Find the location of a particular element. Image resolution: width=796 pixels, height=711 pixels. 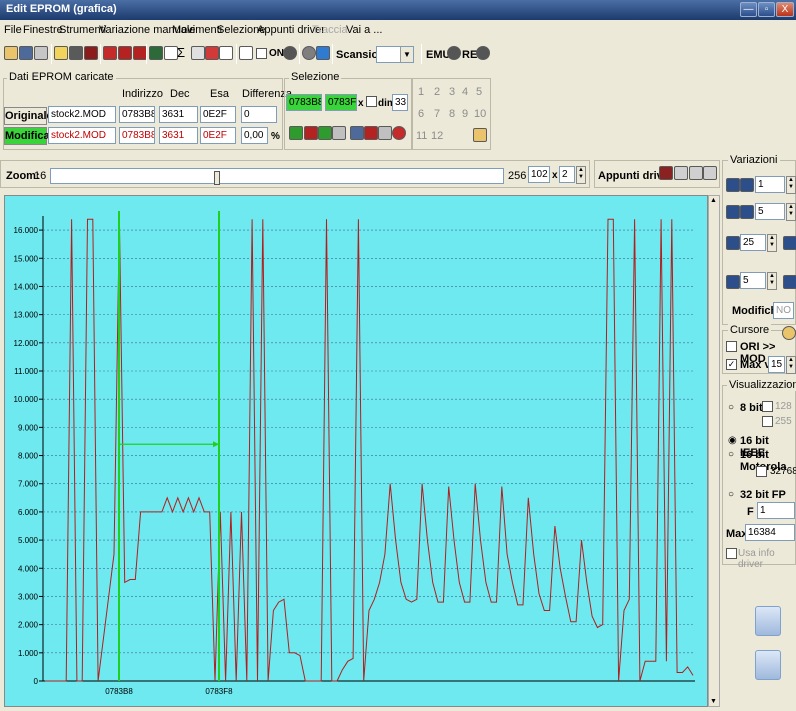

calculator-icon is located at coordinates (156, 53).